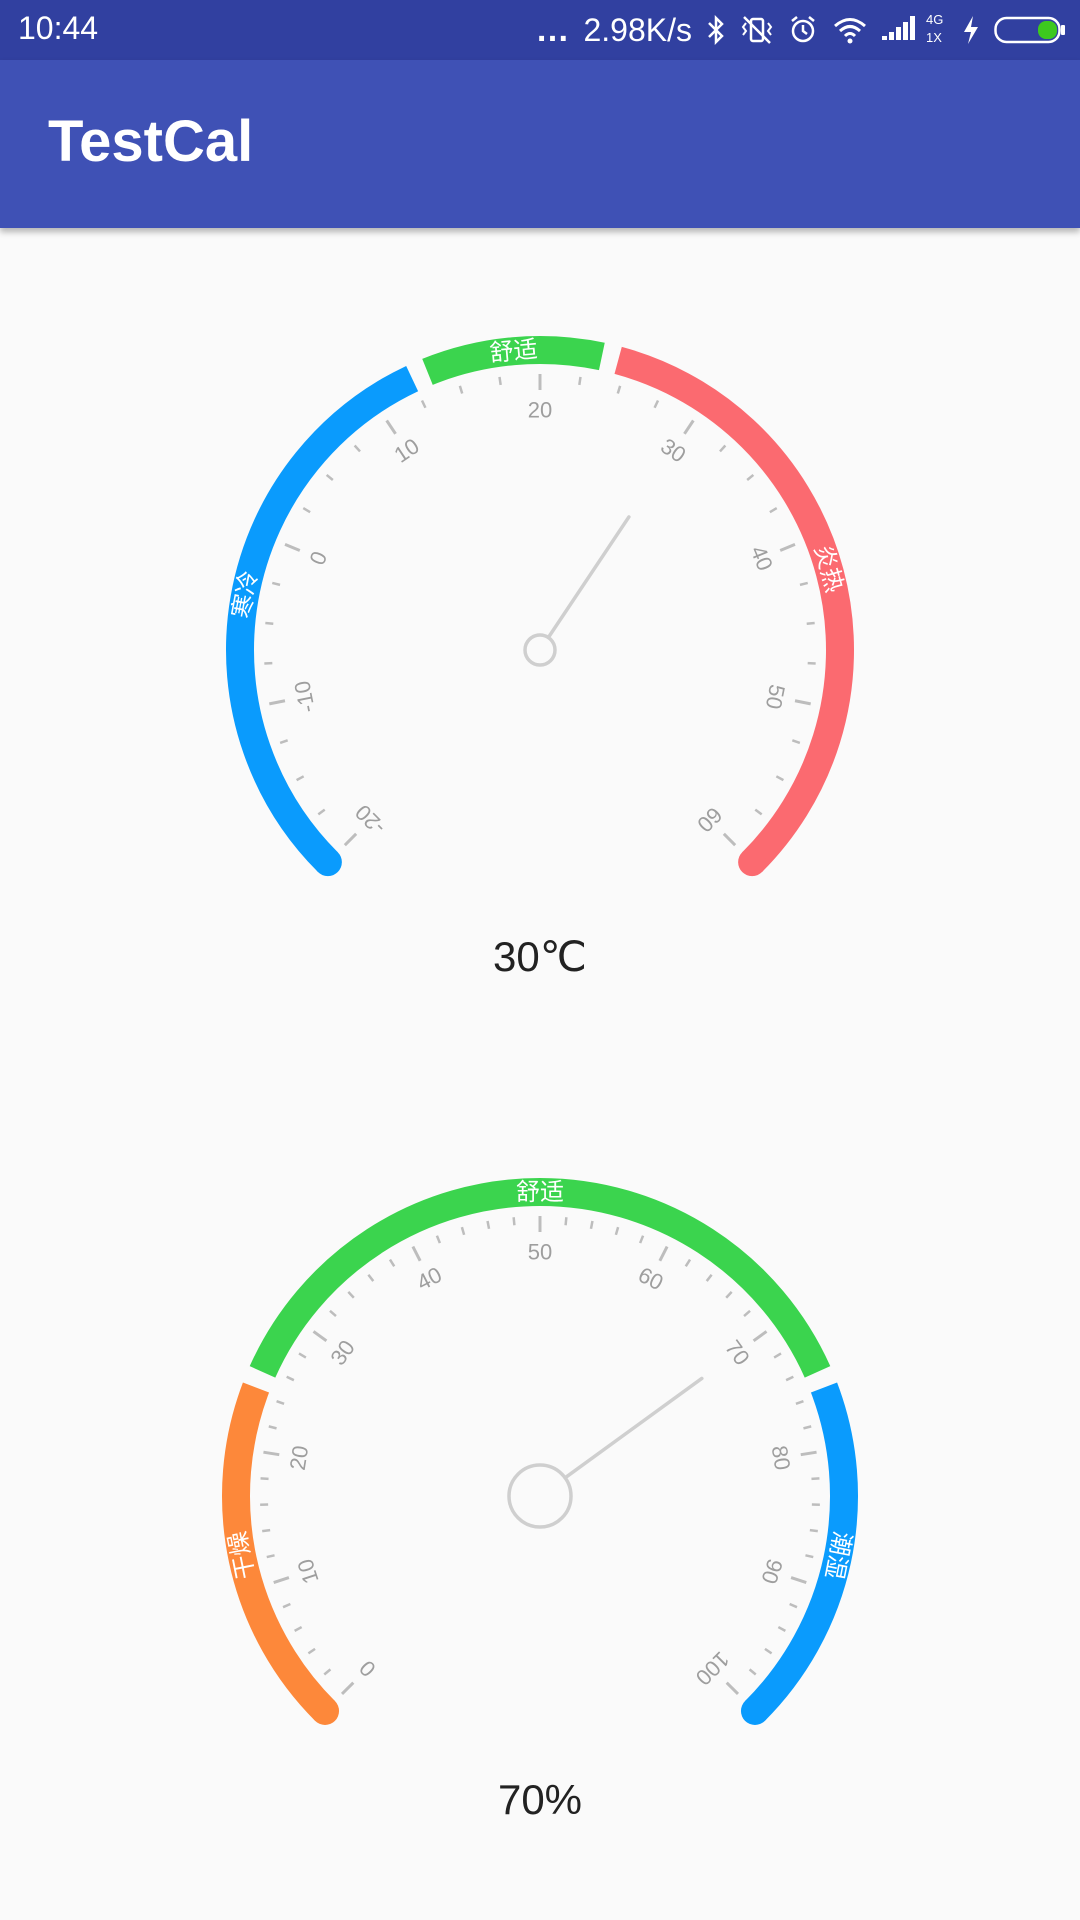  What do you see at coordinates (650, 1278) in the screenshot?
I see `tick-label: 60` at bounding box center [650, 1278].